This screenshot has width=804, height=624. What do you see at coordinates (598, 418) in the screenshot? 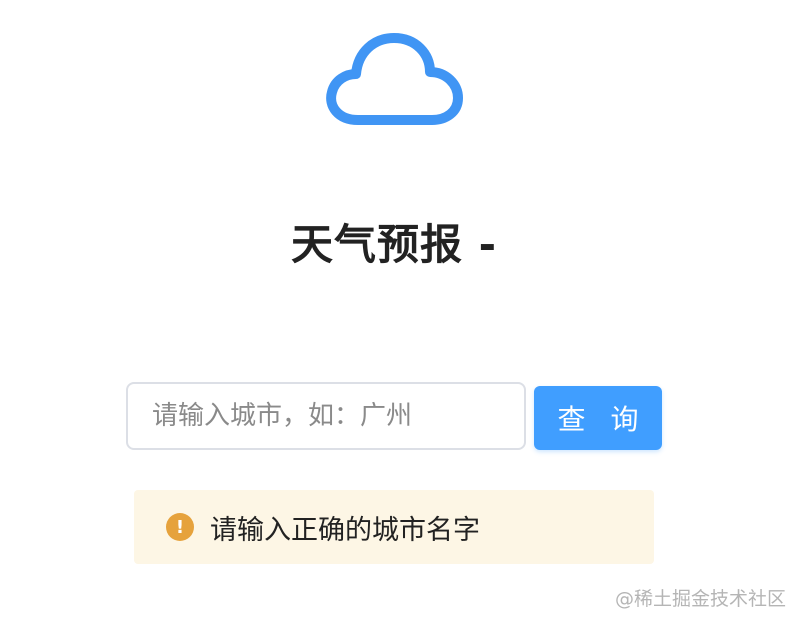
I see `search-button: 查 询` at bounding box center [598, 418].